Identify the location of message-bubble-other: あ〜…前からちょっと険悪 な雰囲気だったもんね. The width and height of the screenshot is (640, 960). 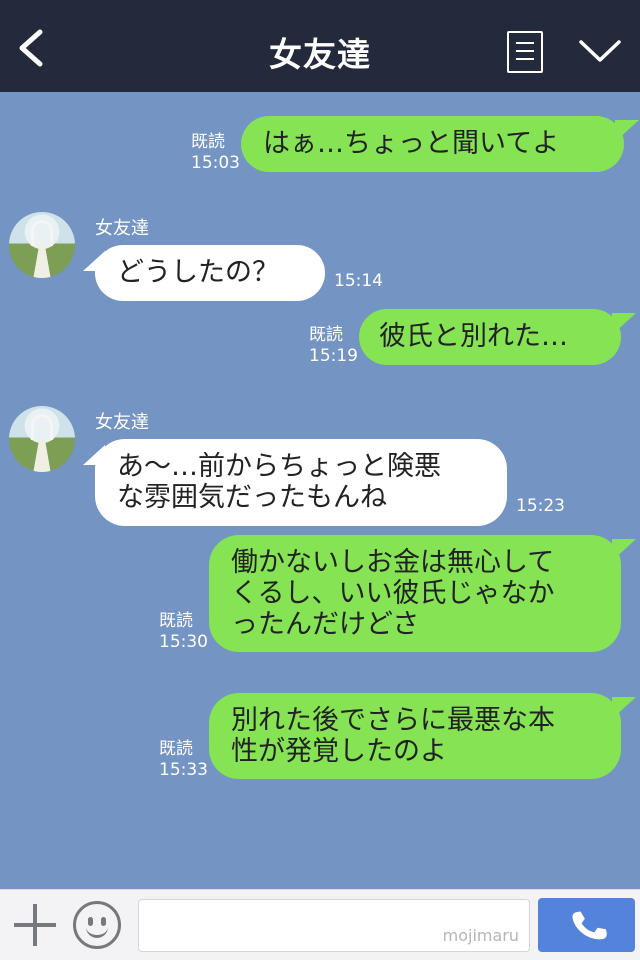
(295, 482).